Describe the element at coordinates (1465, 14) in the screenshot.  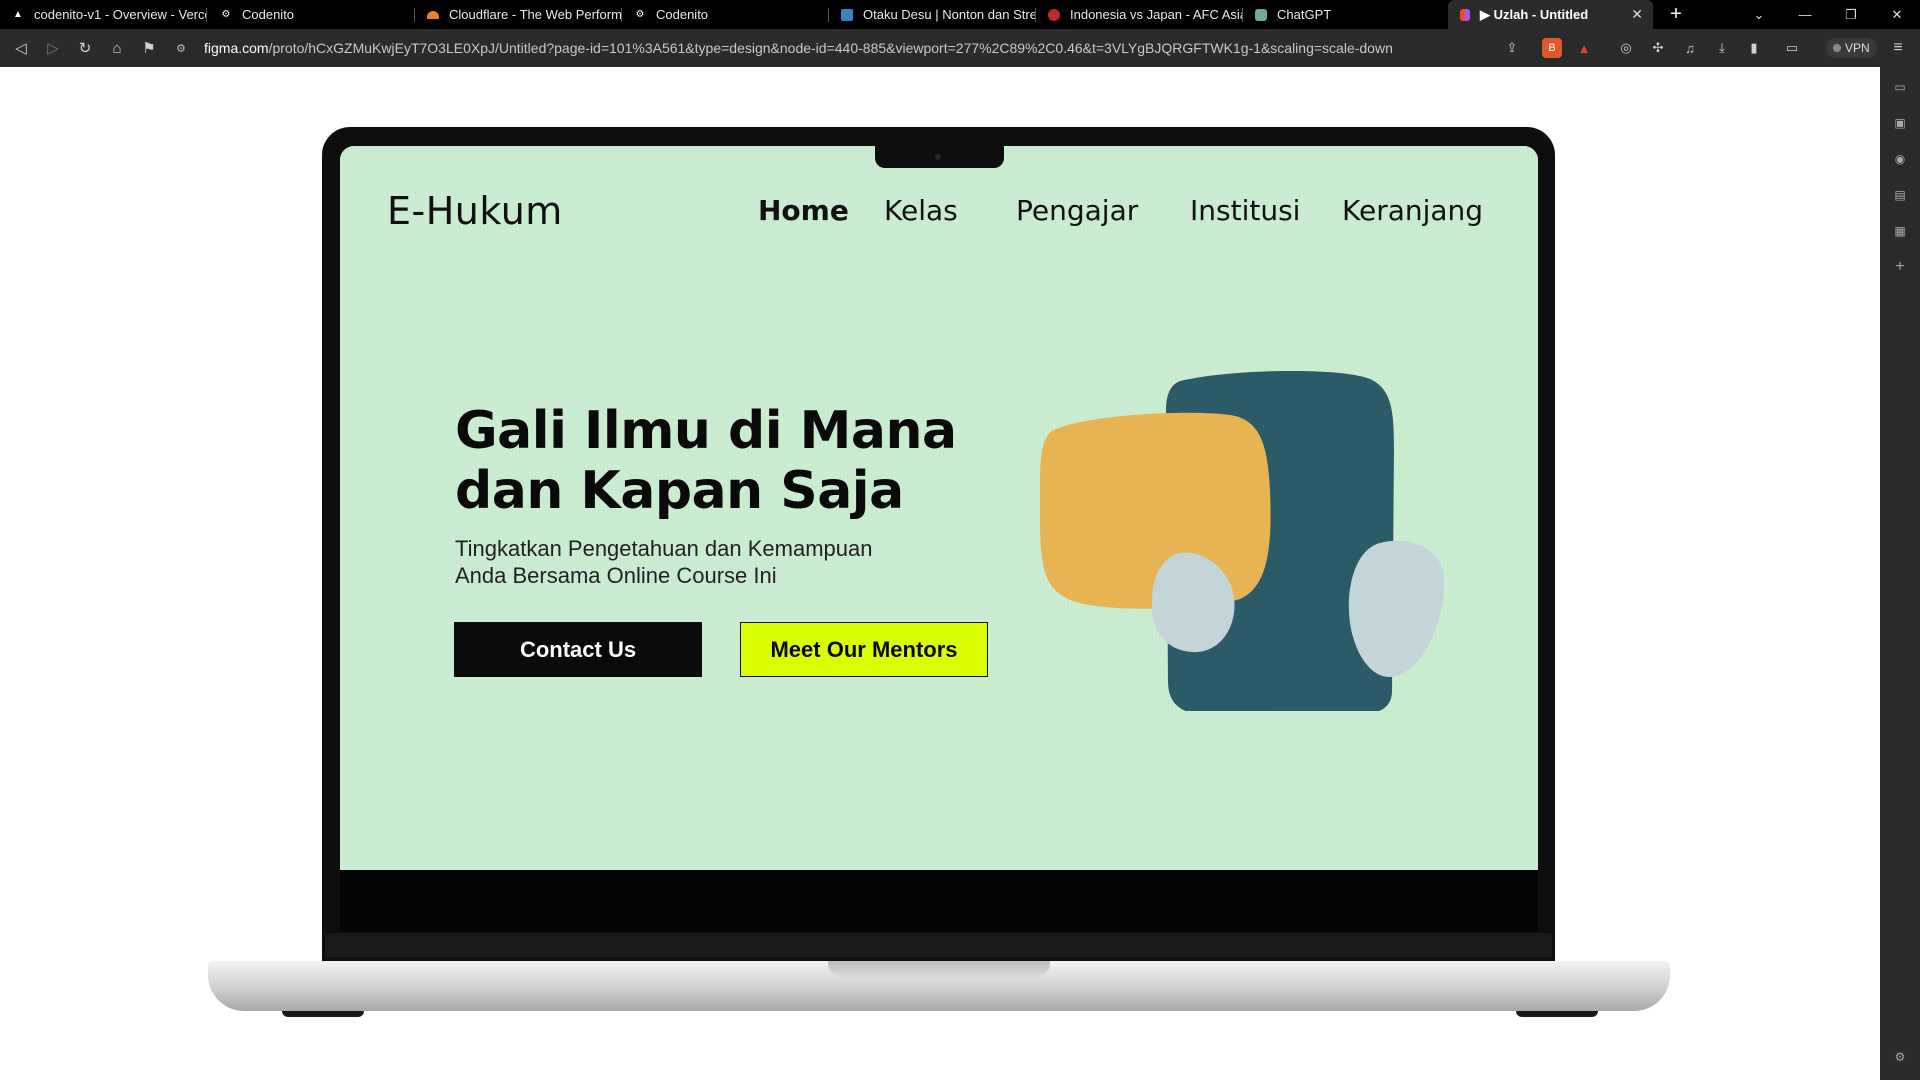
I see `figma-icon` at that location.